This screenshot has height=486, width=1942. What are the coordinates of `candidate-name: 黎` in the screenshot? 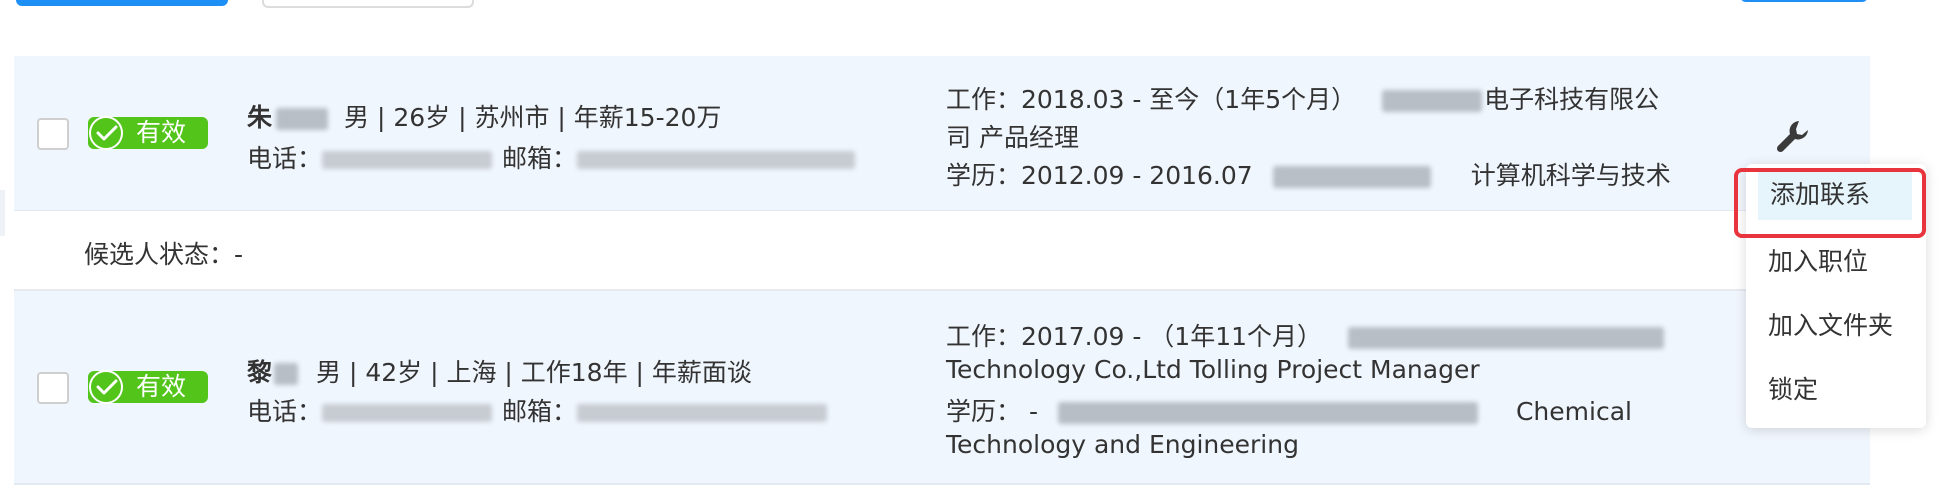 It's located at (259, 372).